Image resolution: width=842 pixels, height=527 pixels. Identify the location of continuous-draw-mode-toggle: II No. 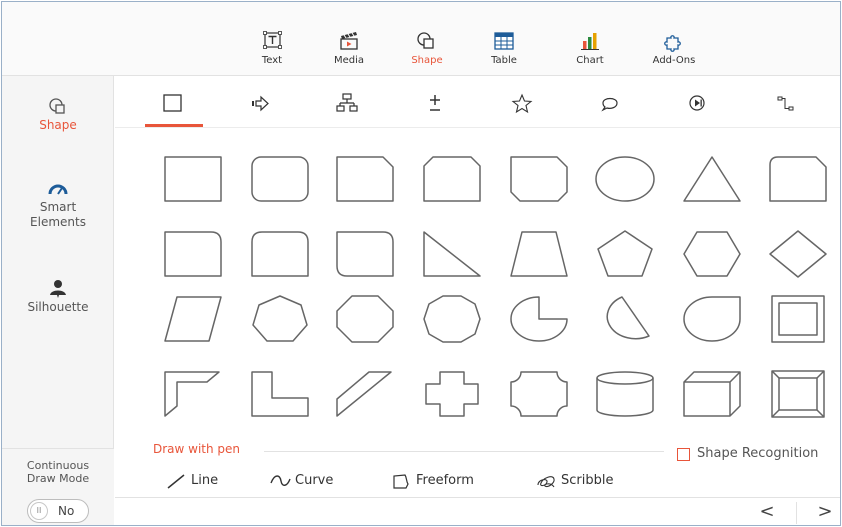
(58, 511).